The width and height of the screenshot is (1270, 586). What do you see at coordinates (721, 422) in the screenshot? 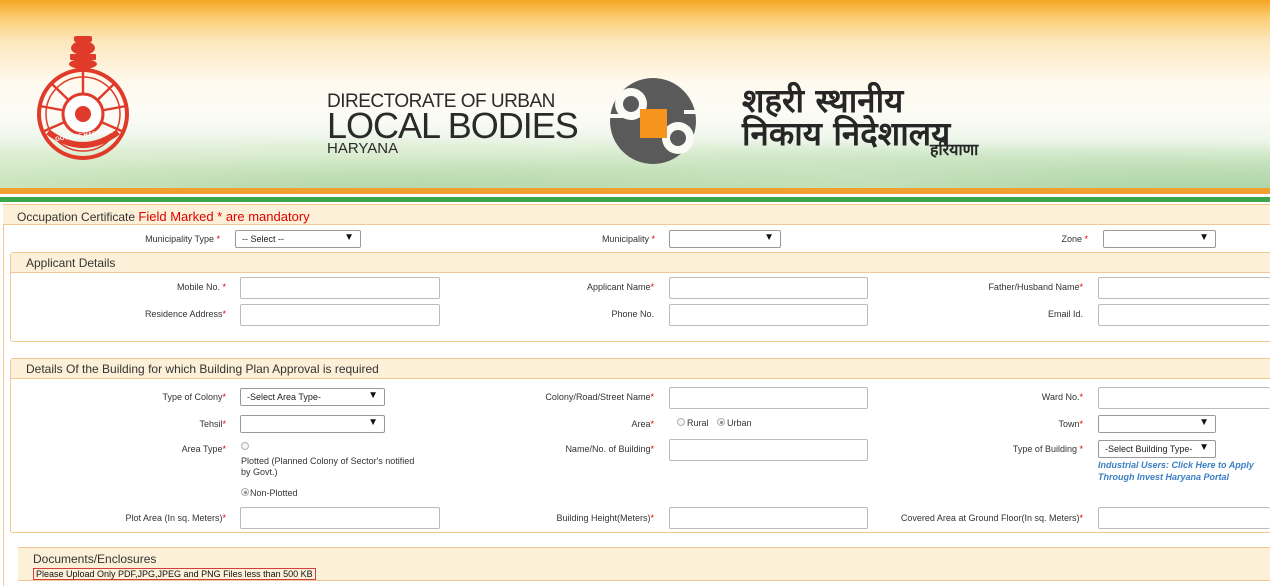
I see `area-urban-radio` at bounding box center [721, 422].